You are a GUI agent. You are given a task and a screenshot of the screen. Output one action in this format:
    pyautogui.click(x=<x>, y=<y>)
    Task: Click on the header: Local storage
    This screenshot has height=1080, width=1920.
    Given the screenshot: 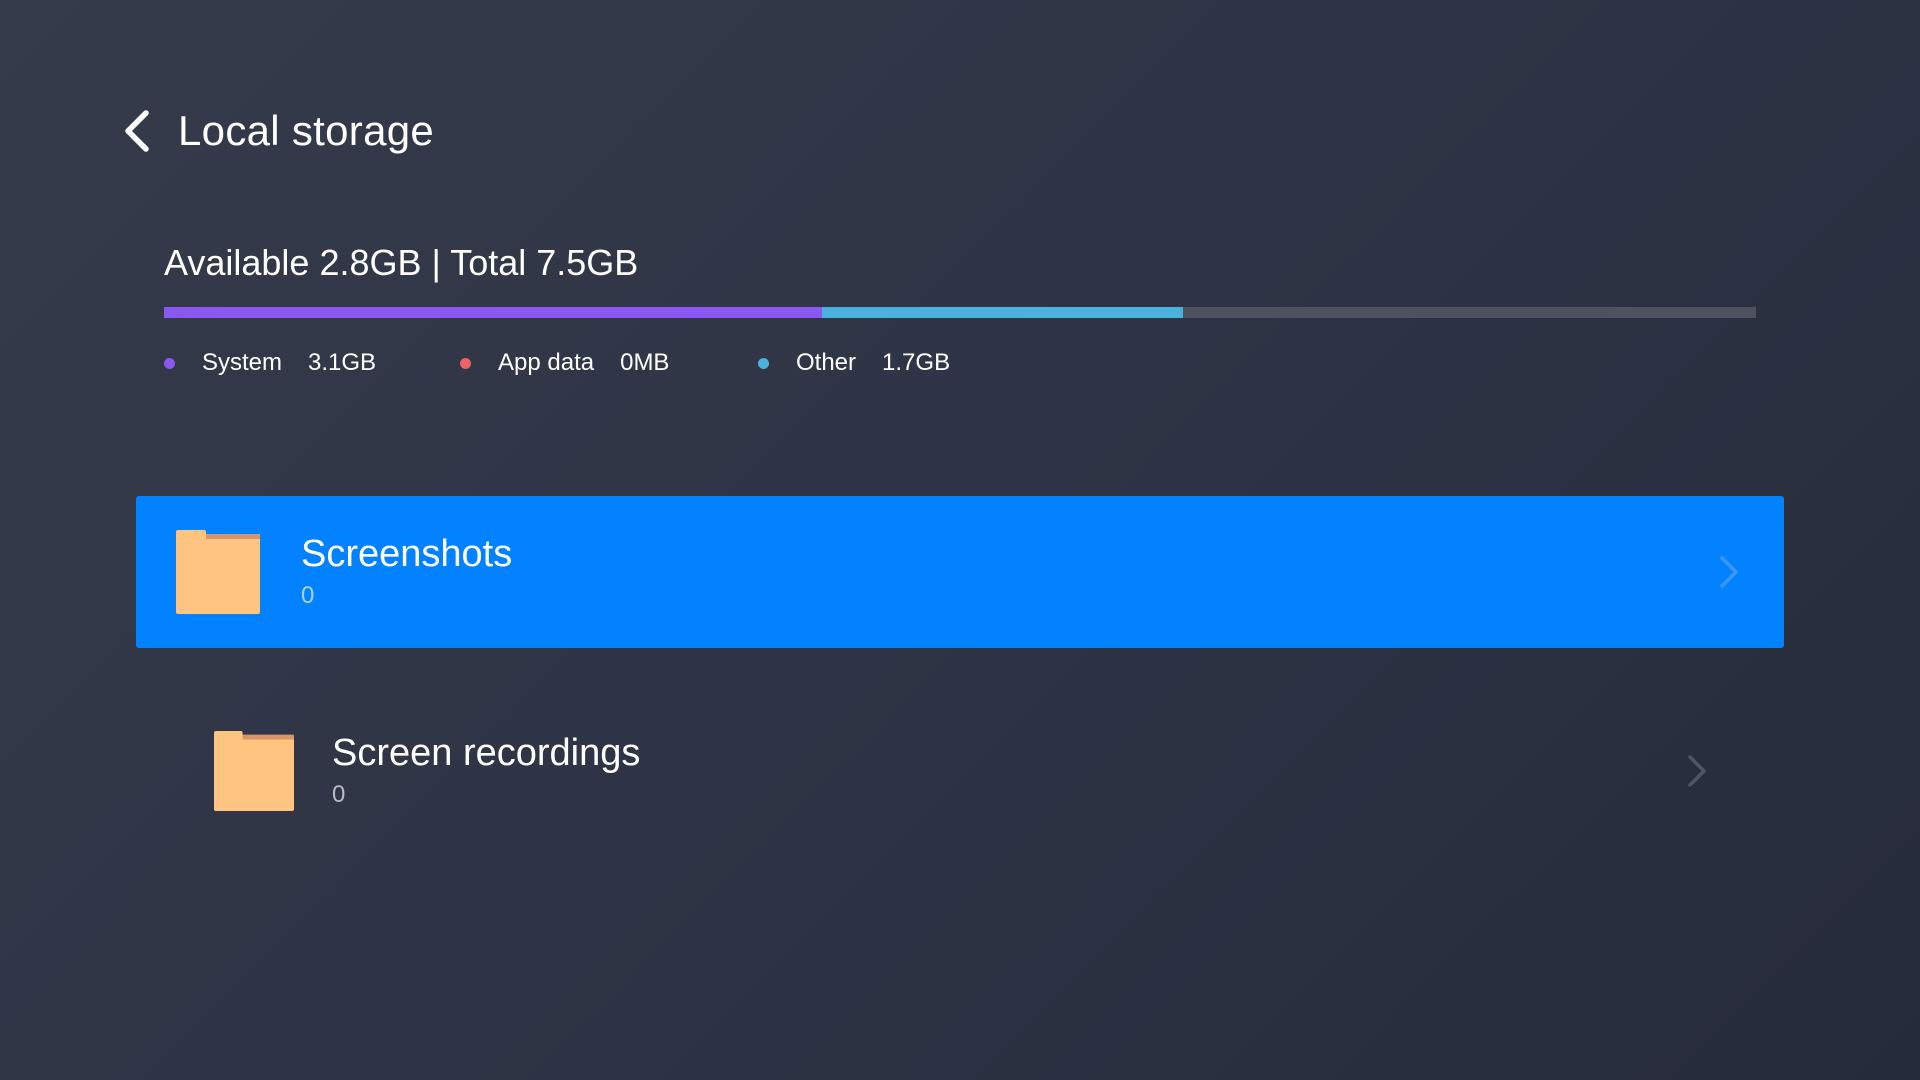 What is the action you would take?
    pyautogui.click(x=273, y=131)
    